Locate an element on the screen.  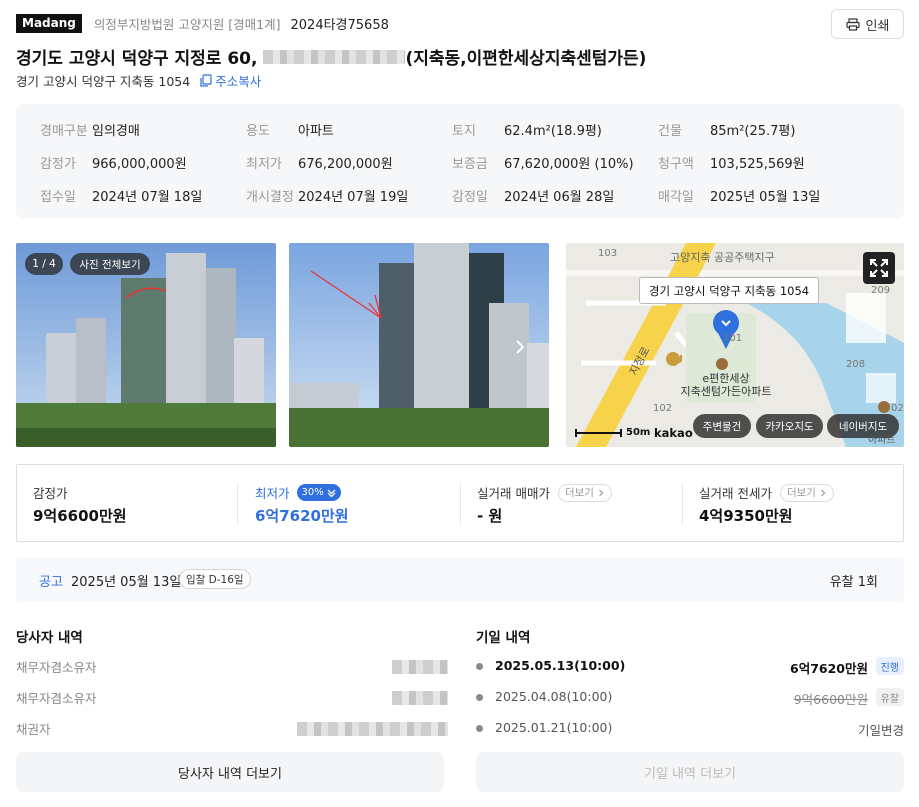
lease-more-button: 더보기 is located at coordinates (806, 492).